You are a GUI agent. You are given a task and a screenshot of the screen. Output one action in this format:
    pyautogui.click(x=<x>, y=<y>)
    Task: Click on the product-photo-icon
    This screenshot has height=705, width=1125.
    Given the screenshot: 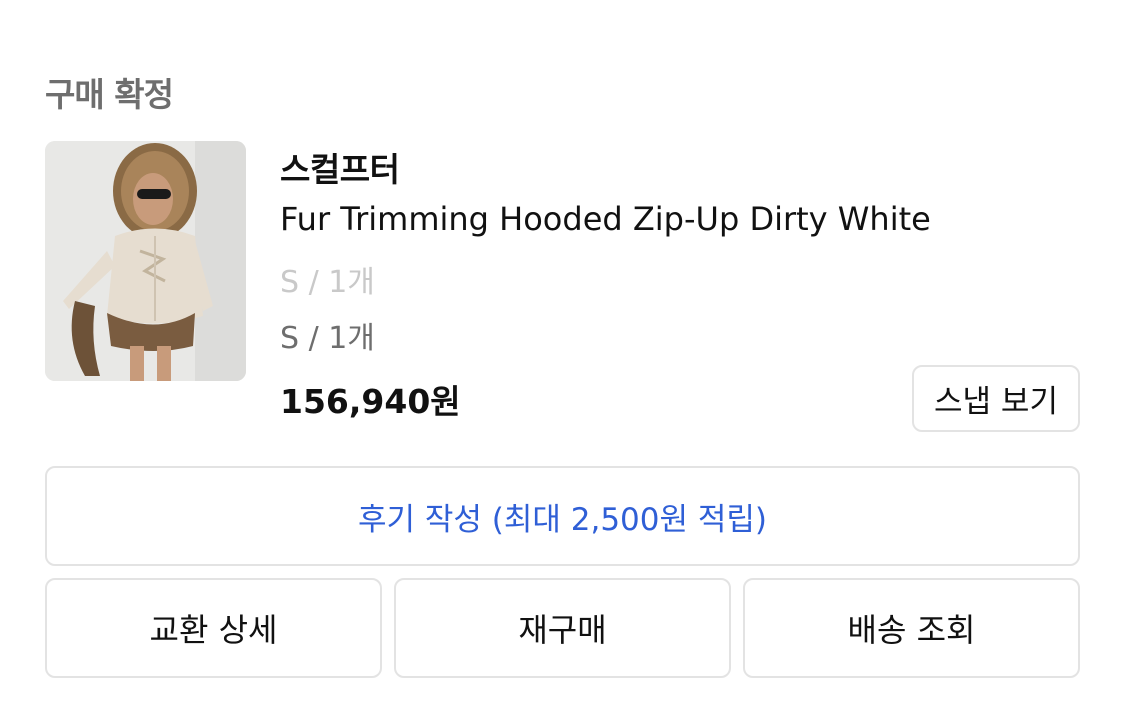 What is the action you would take?
    pyautogui.click(x=145, y=261)
    